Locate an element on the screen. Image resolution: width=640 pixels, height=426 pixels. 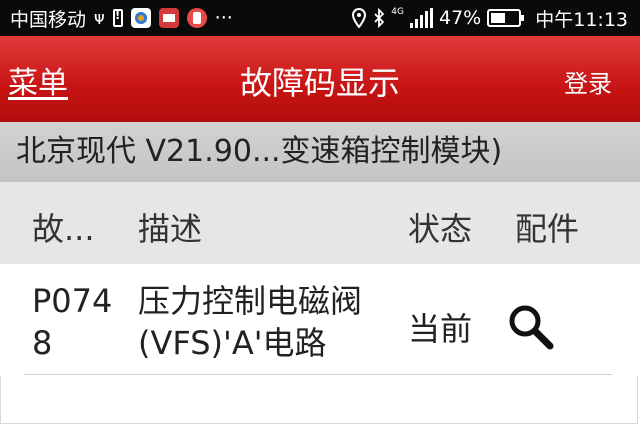
network-type: 4G is located at coordinates (397, 12).